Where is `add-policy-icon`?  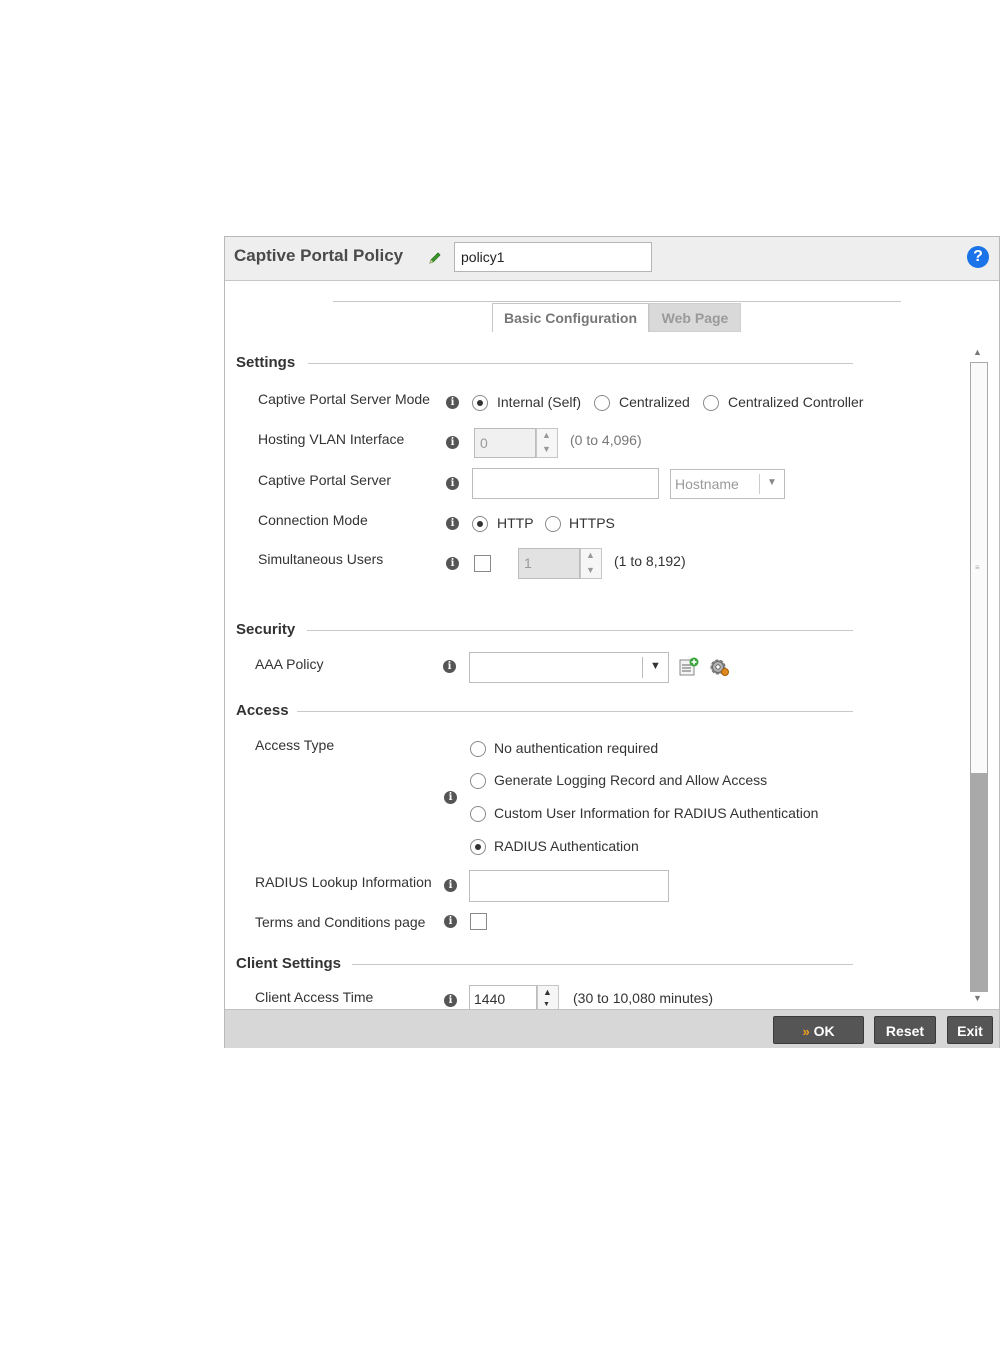 add-policy-icon is located at coordinates (689, 667).